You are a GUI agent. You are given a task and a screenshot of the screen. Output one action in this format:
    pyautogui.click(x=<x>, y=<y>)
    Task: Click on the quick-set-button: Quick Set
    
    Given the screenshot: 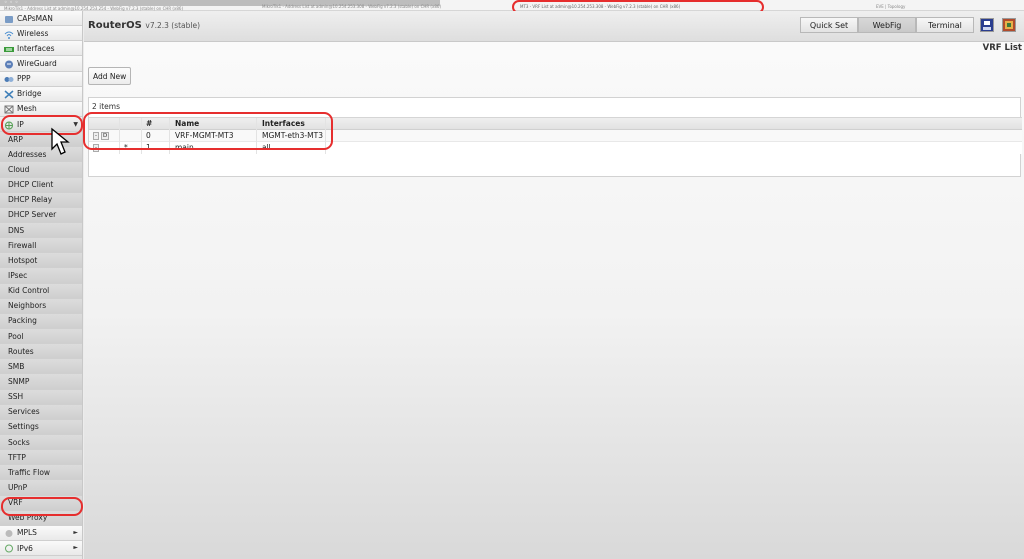 What is the action you would take?
    pyautogui.click(x=829, y=25)
    